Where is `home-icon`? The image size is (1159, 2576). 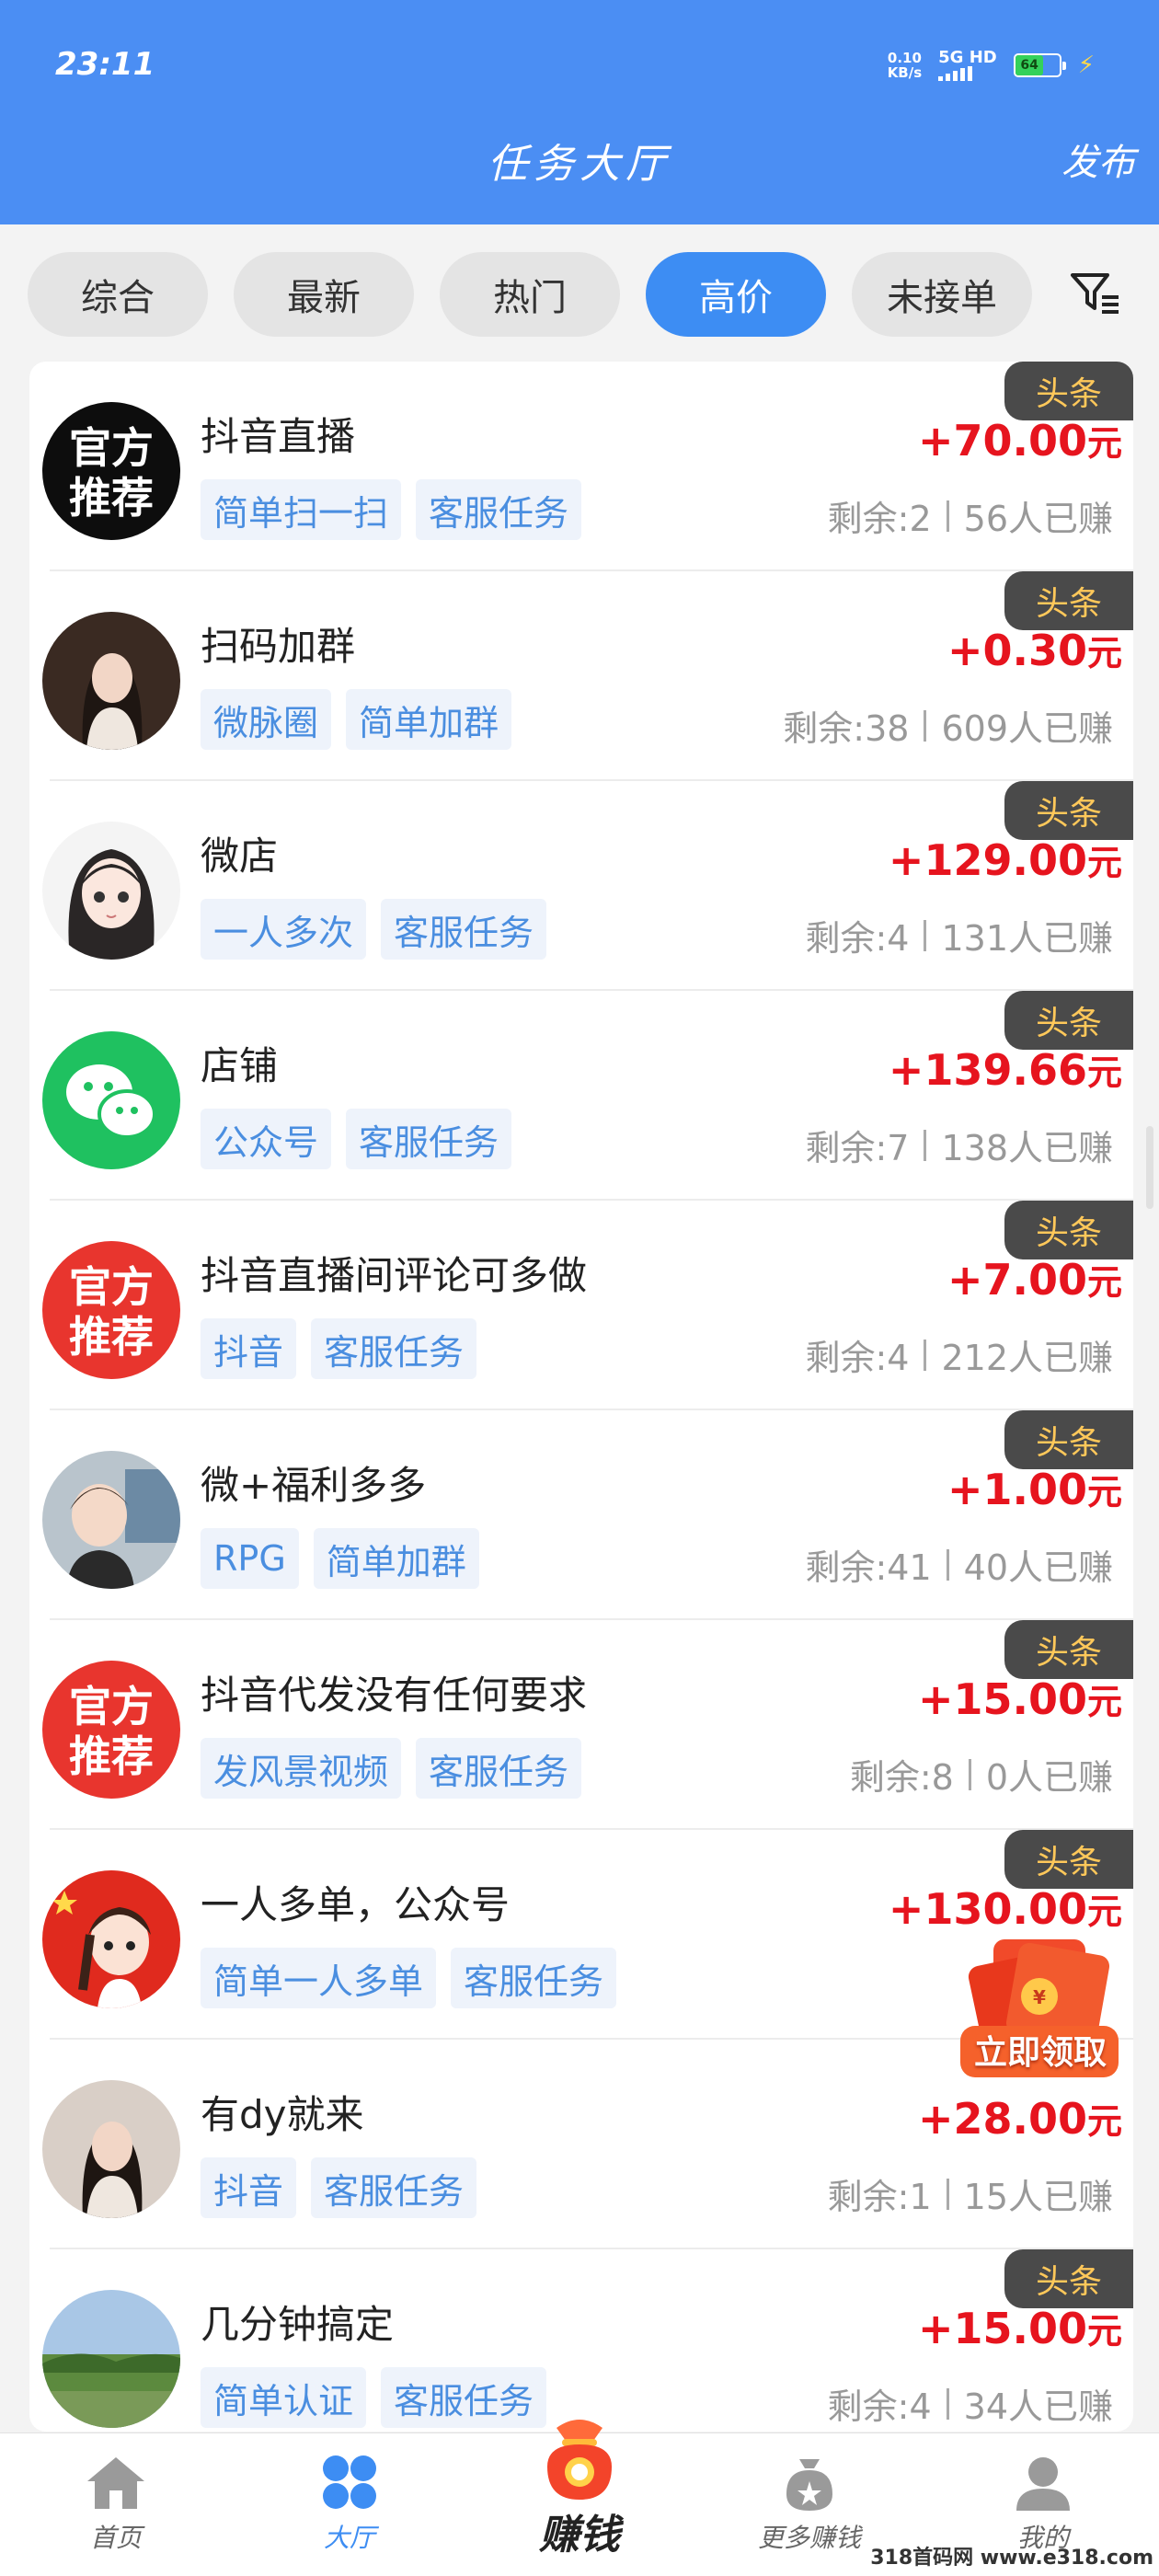 home-icon is located at coordinates (115, 2483).